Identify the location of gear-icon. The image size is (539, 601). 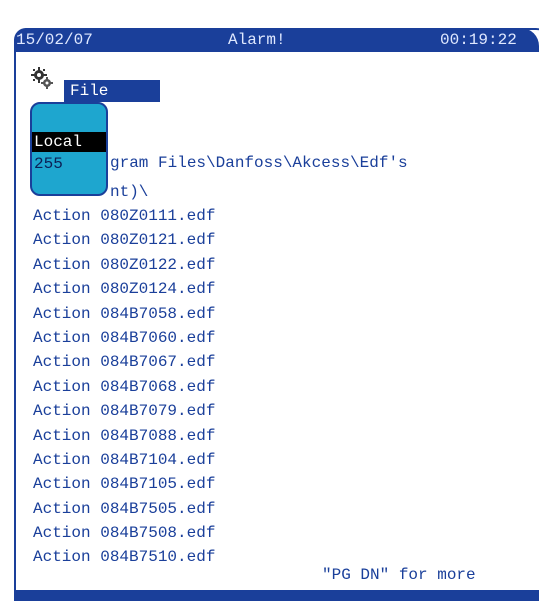
(42, 78).